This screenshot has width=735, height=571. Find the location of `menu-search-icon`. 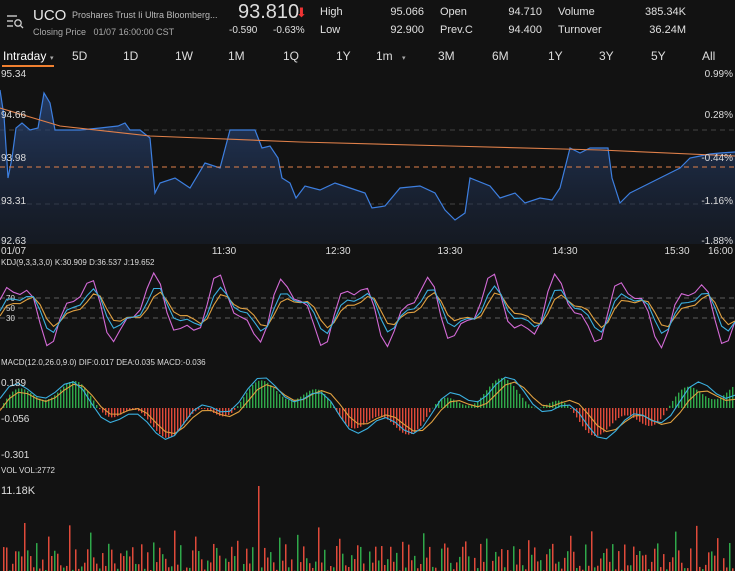

menu-search-icon is located at coordinates (15, 21).